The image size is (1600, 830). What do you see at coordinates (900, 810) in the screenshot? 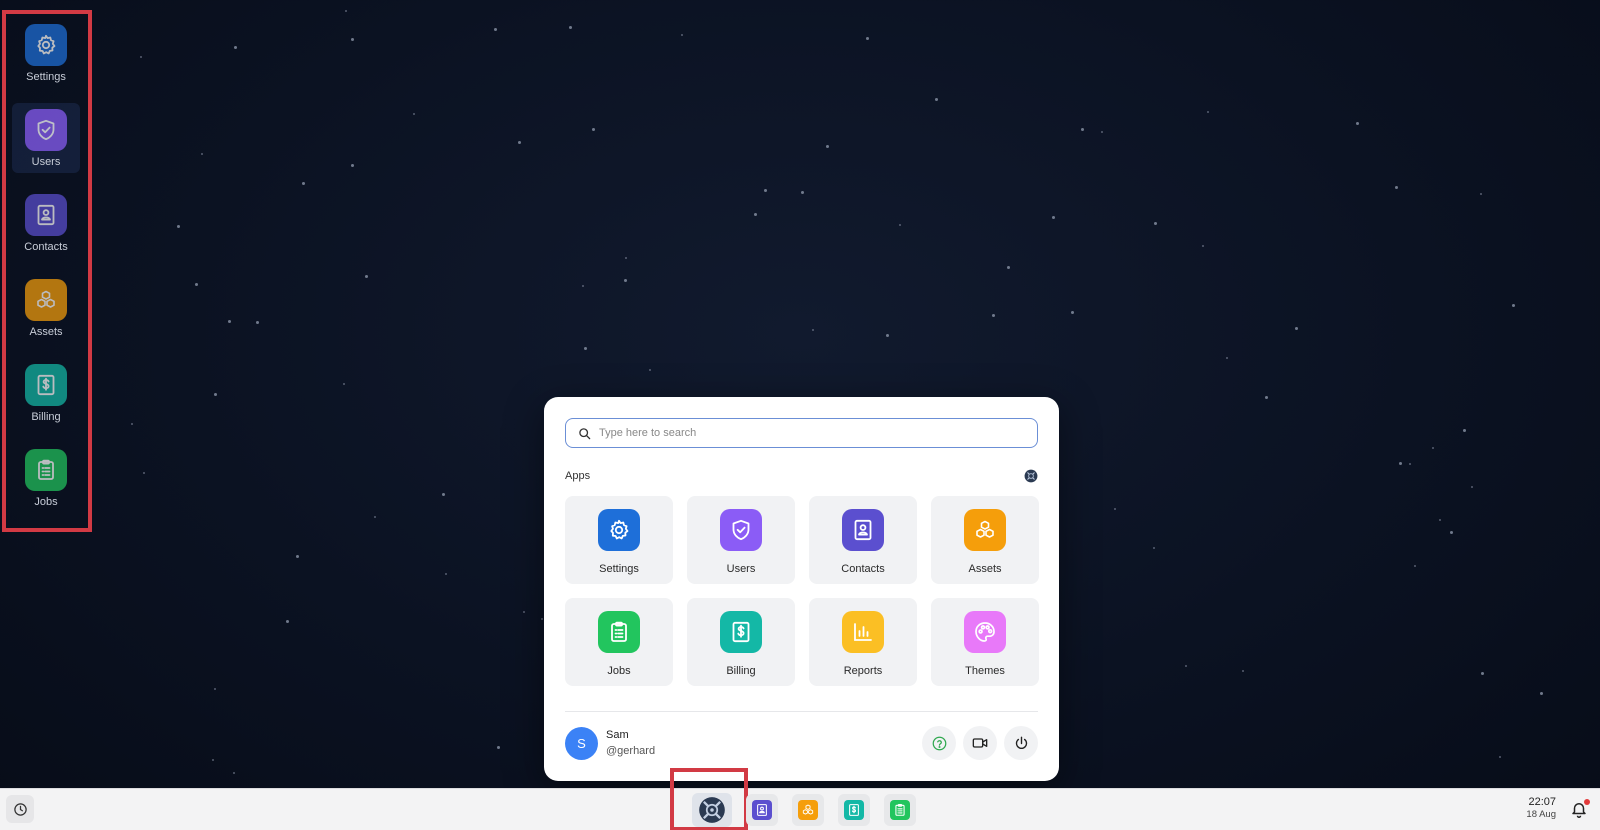
I see `taskbar-app-jobs` at bounding box center [900, 810].